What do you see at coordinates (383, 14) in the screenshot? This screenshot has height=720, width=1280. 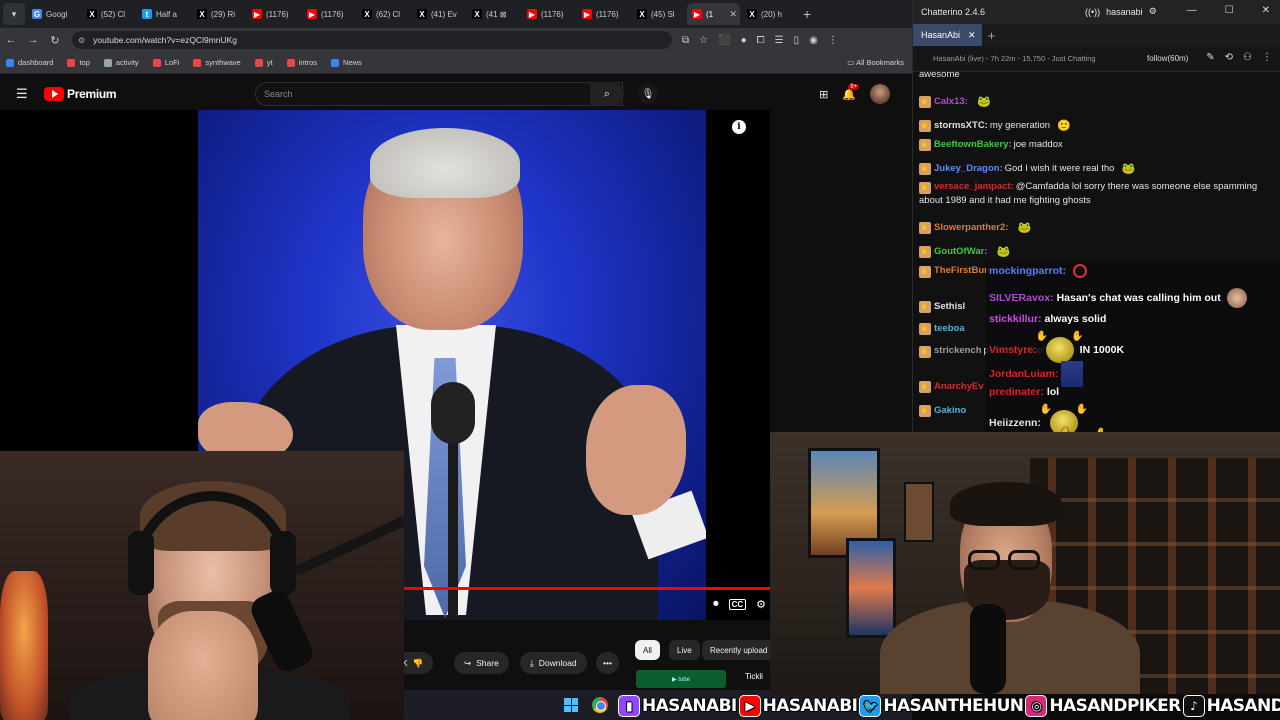 I see `browser-tab: X (62) Cl` at bounding box center [383, 14].